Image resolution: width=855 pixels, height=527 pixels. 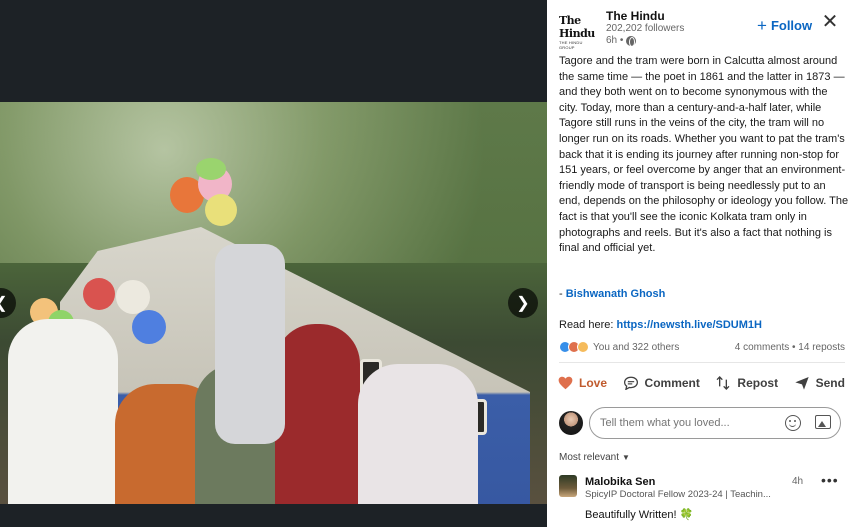 I want to click on chevron-left-icon: ❮, so click(x=4, y=303).